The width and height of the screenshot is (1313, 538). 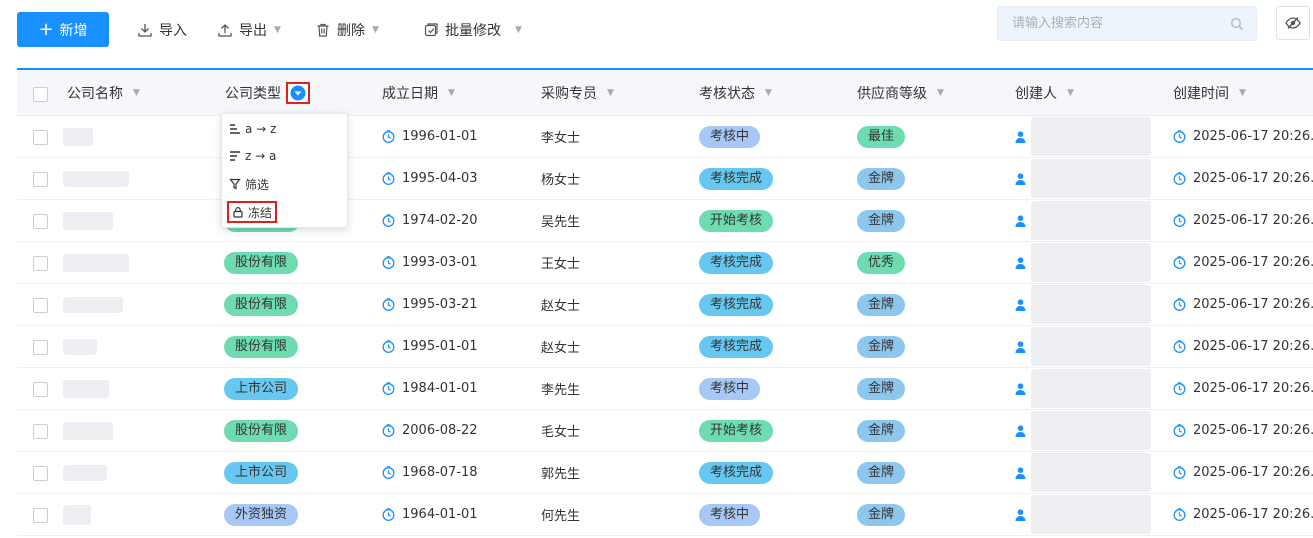 What do you see at coordinates (440, 388) in the screenshot?
I see `founded-date: 1984-01-01` at bounding box center [440, 388].